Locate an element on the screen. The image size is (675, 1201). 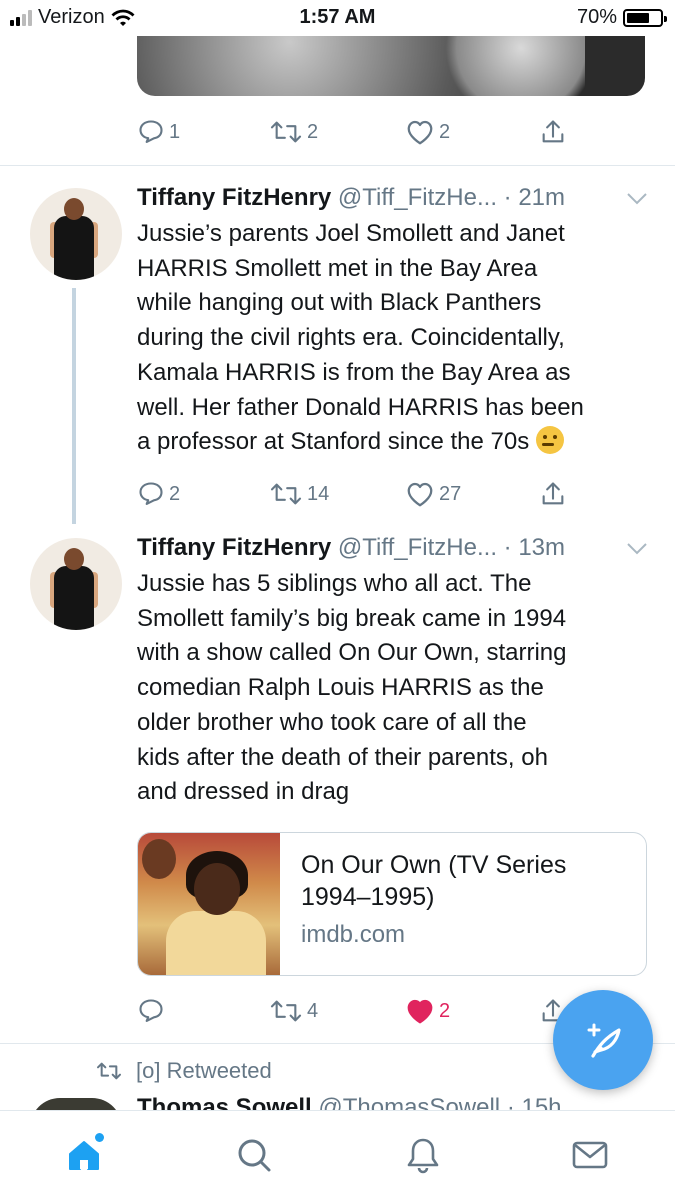
tab-notifications is located at coordinates (423, 1155).